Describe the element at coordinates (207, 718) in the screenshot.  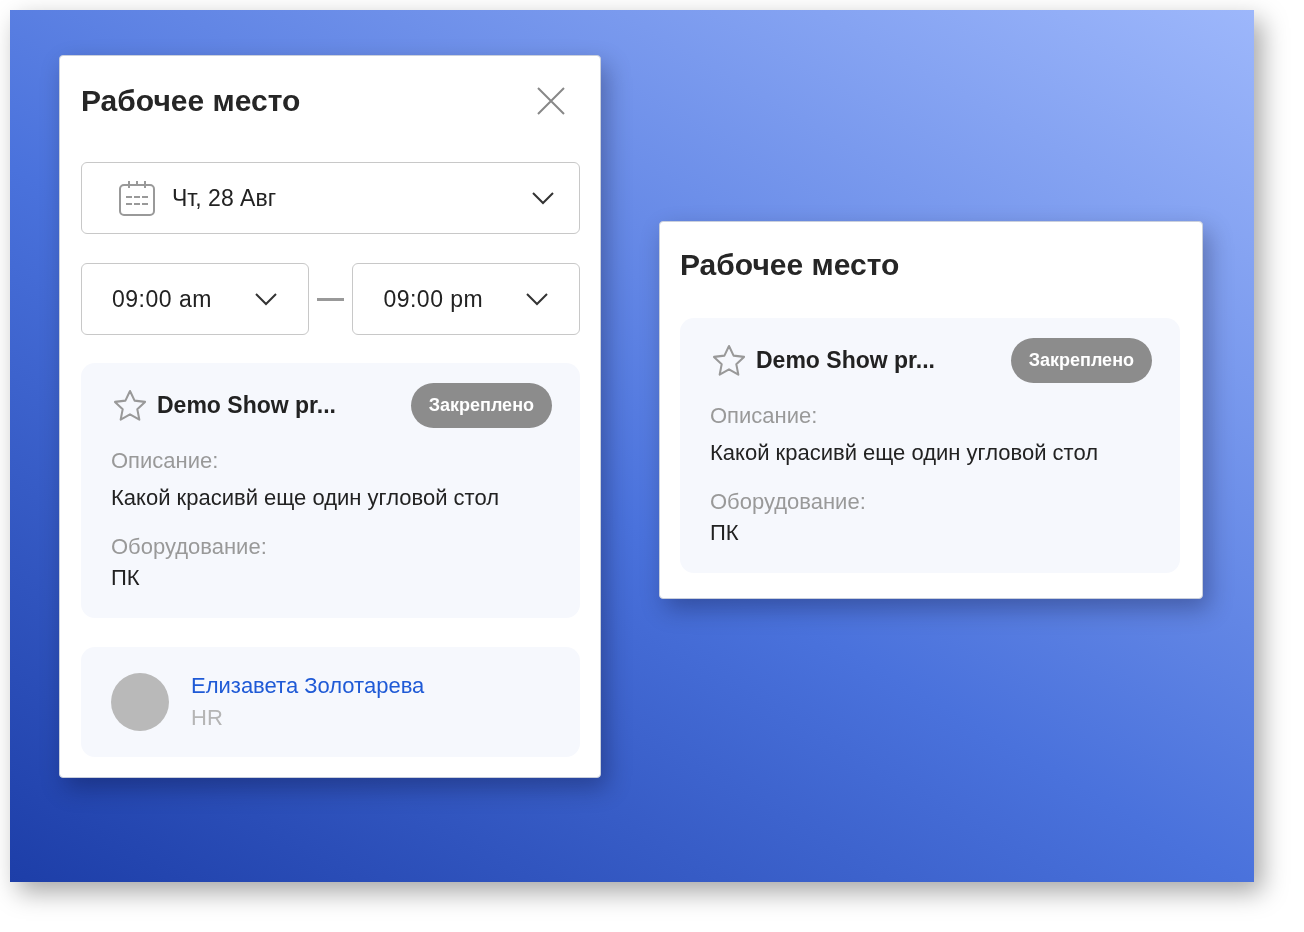
I see `contact-role: HR` at that location.